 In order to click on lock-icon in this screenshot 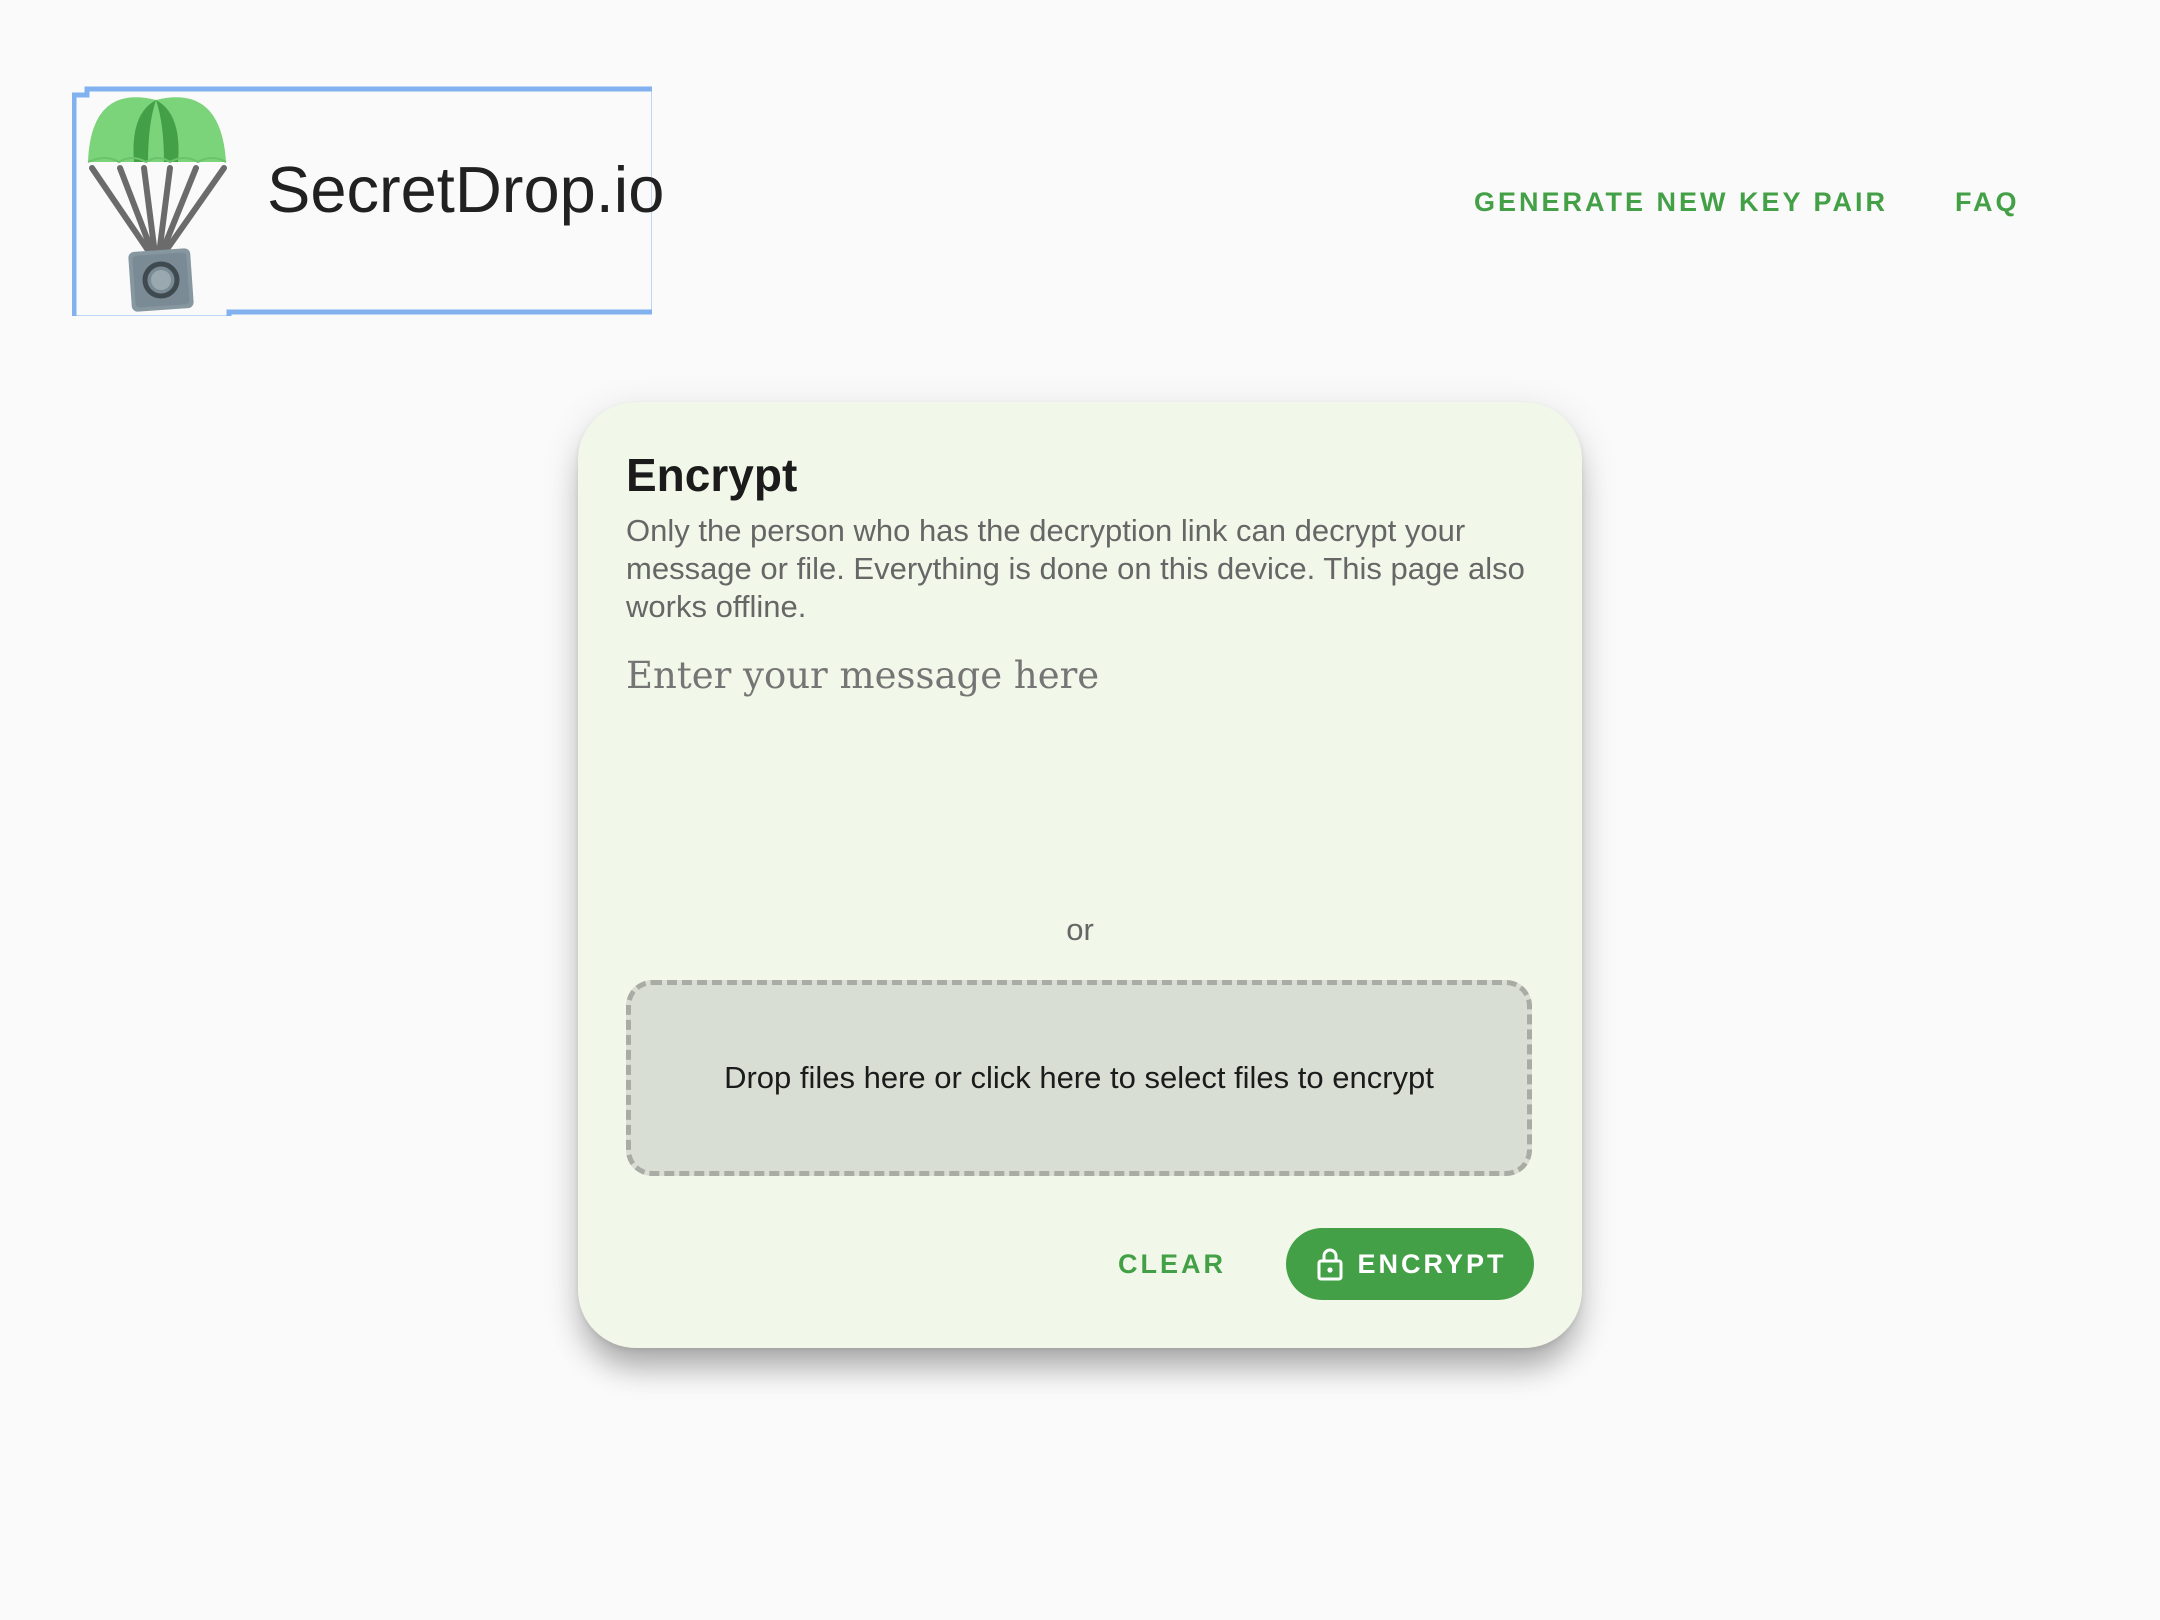, I will do `click(1330, 1264)`.